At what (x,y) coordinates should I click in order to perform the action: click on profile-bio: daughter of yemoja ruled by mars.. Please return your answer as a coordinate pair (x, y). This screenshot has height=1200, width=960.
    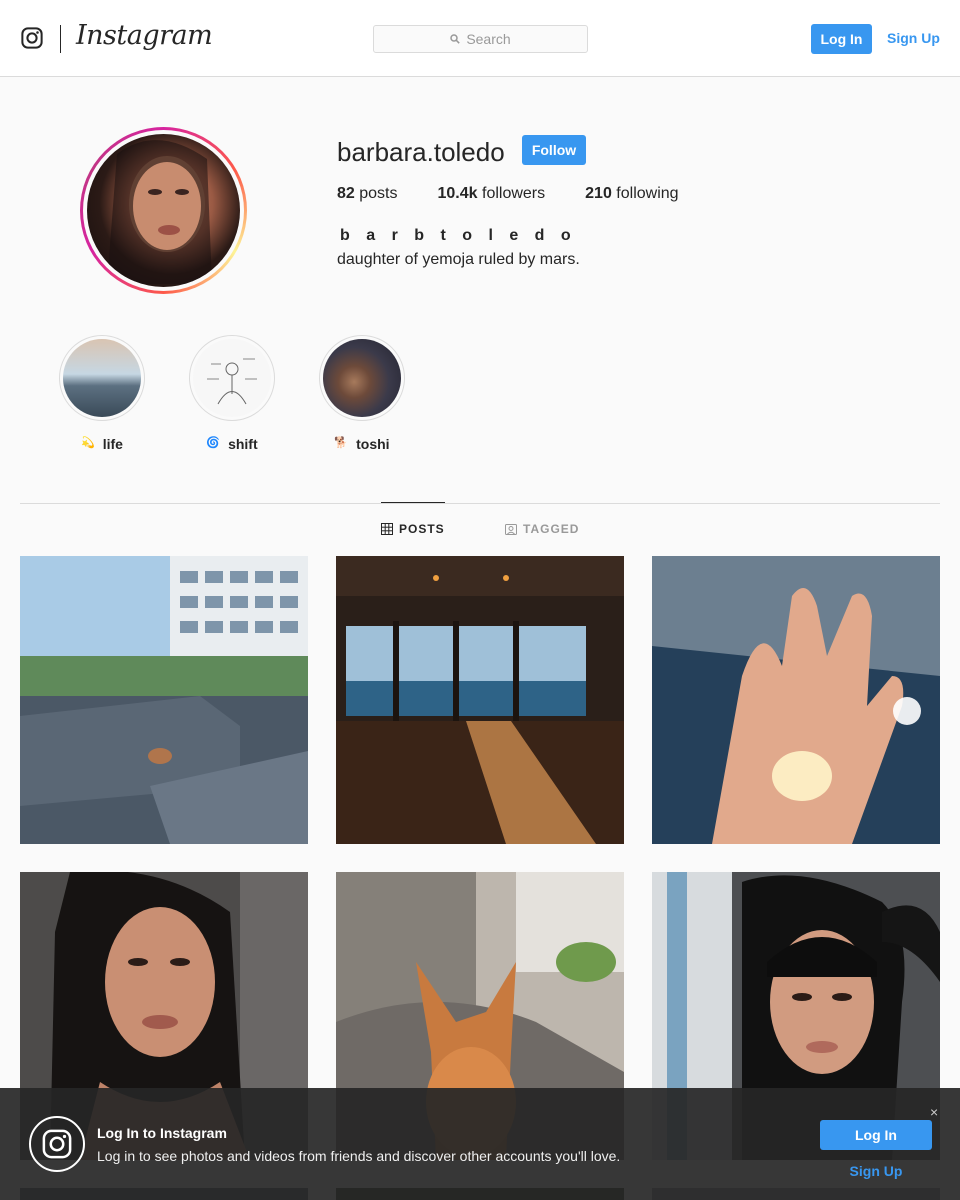
    Looking at the image, I should click on (458, 259).